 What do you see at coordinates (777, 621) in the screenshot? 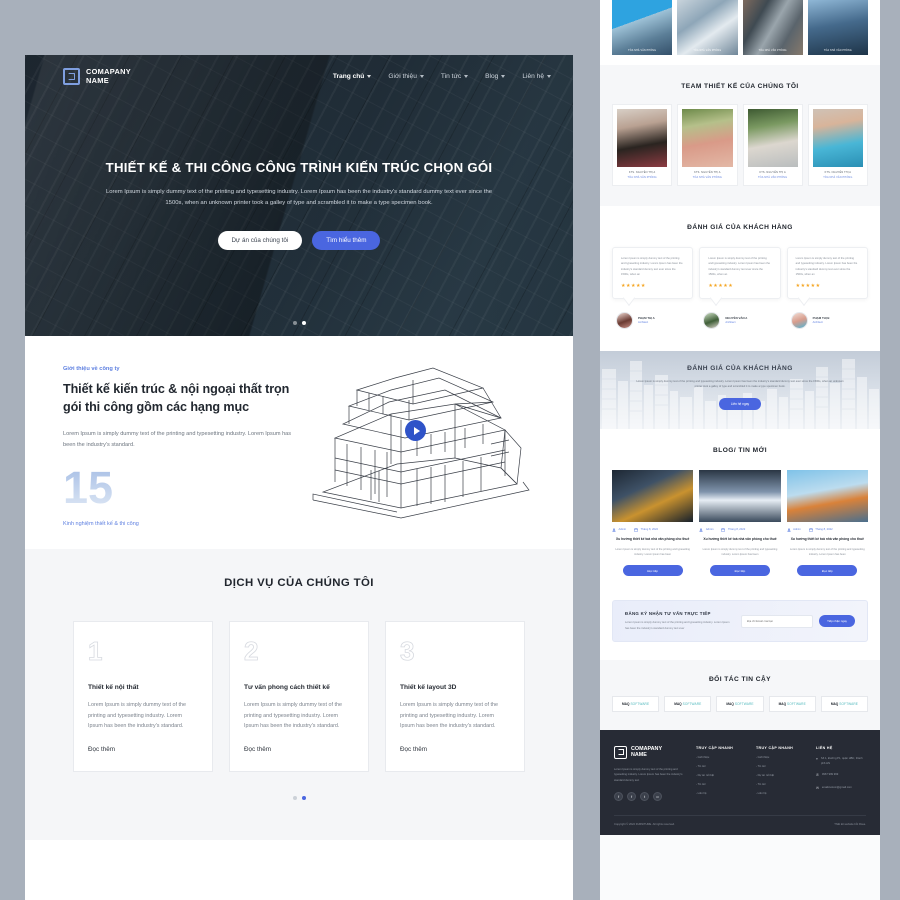
I see `newsletter-email-input` at bounding box center [777, 621].